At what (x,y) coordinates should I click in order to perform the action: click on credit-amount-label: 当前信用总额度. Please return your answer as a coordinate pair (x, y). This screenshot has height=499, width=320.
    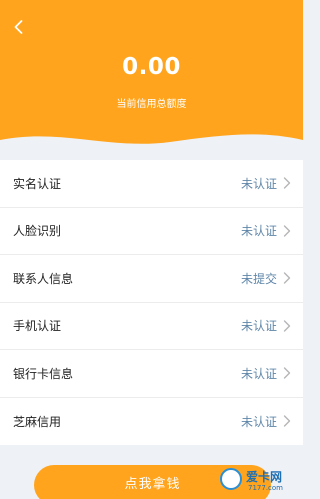
    Looking at the image, I should click on (151, 104).